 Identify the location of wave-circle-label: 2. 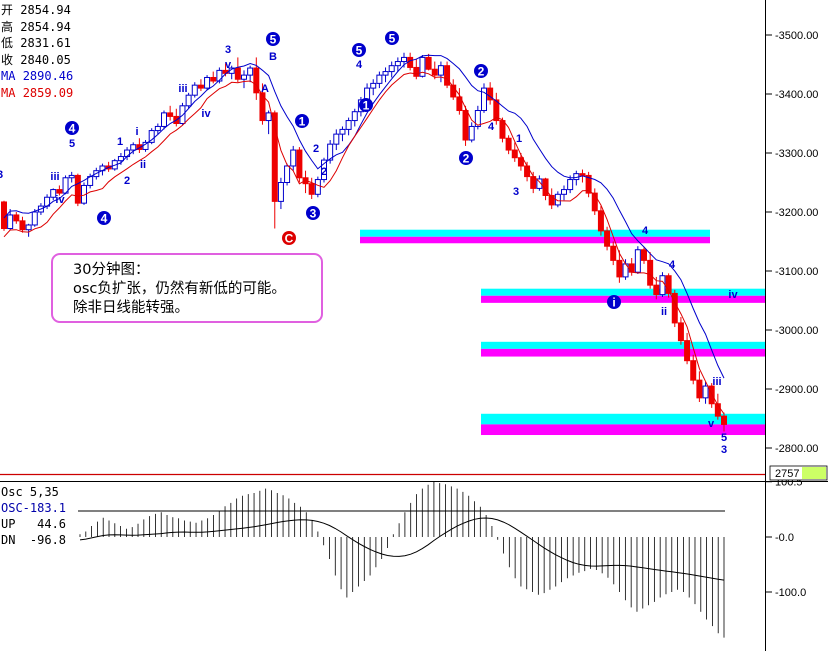
(466, 159).